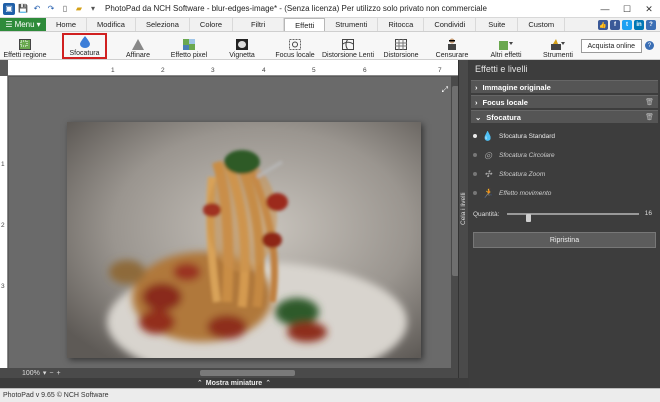 The height and width of the screenshot is (402, 660). Describe the element at coordinates (505, 102) in the screenshot. I see `section-label: Focus locale` at that location.